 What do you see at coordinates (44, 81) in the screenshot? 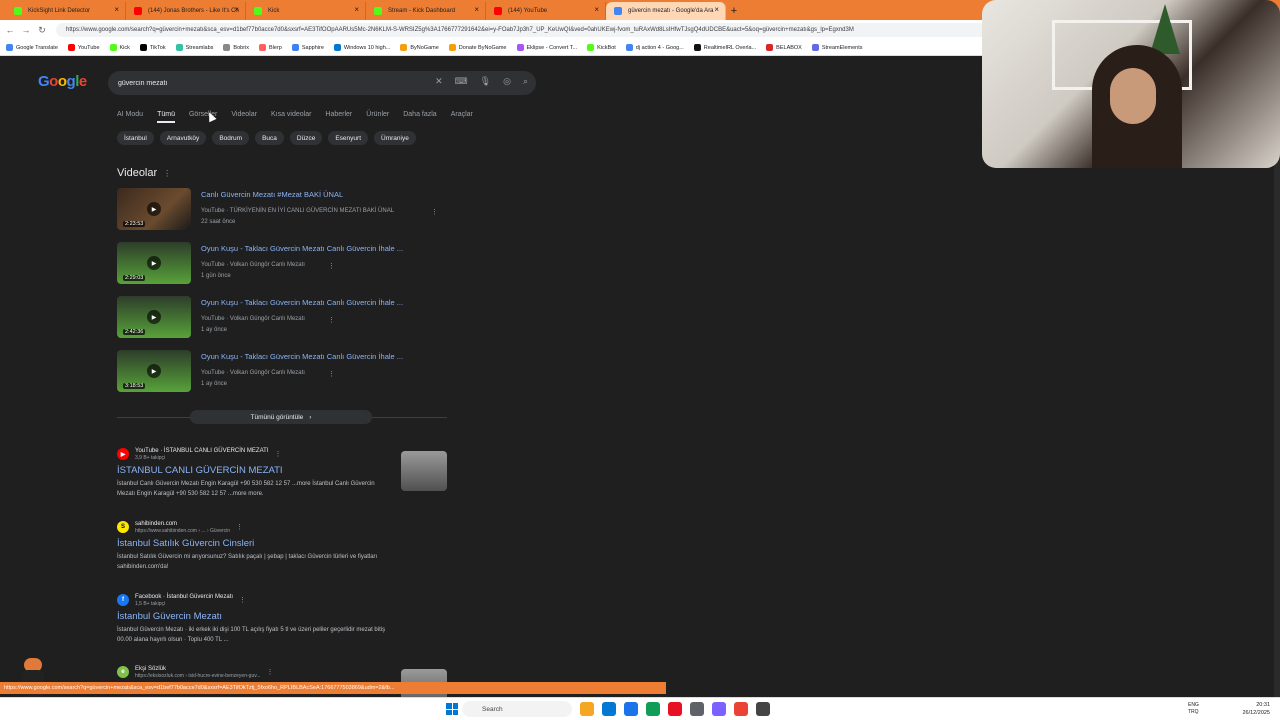
I see `logo-letter: G` at bounding box center [44, 81].